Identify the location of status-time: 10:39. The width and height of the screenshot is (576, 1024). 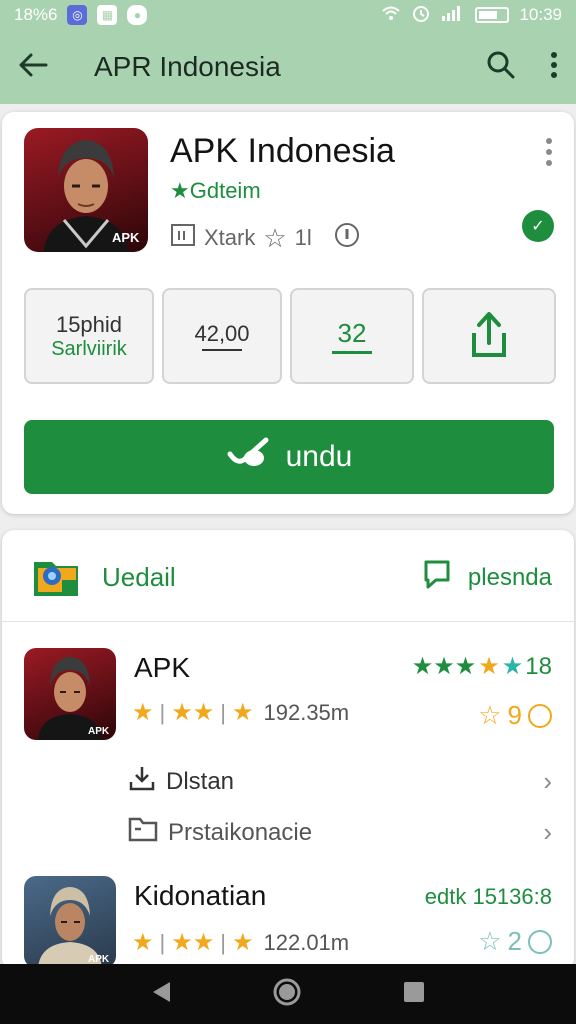
(540, 14).